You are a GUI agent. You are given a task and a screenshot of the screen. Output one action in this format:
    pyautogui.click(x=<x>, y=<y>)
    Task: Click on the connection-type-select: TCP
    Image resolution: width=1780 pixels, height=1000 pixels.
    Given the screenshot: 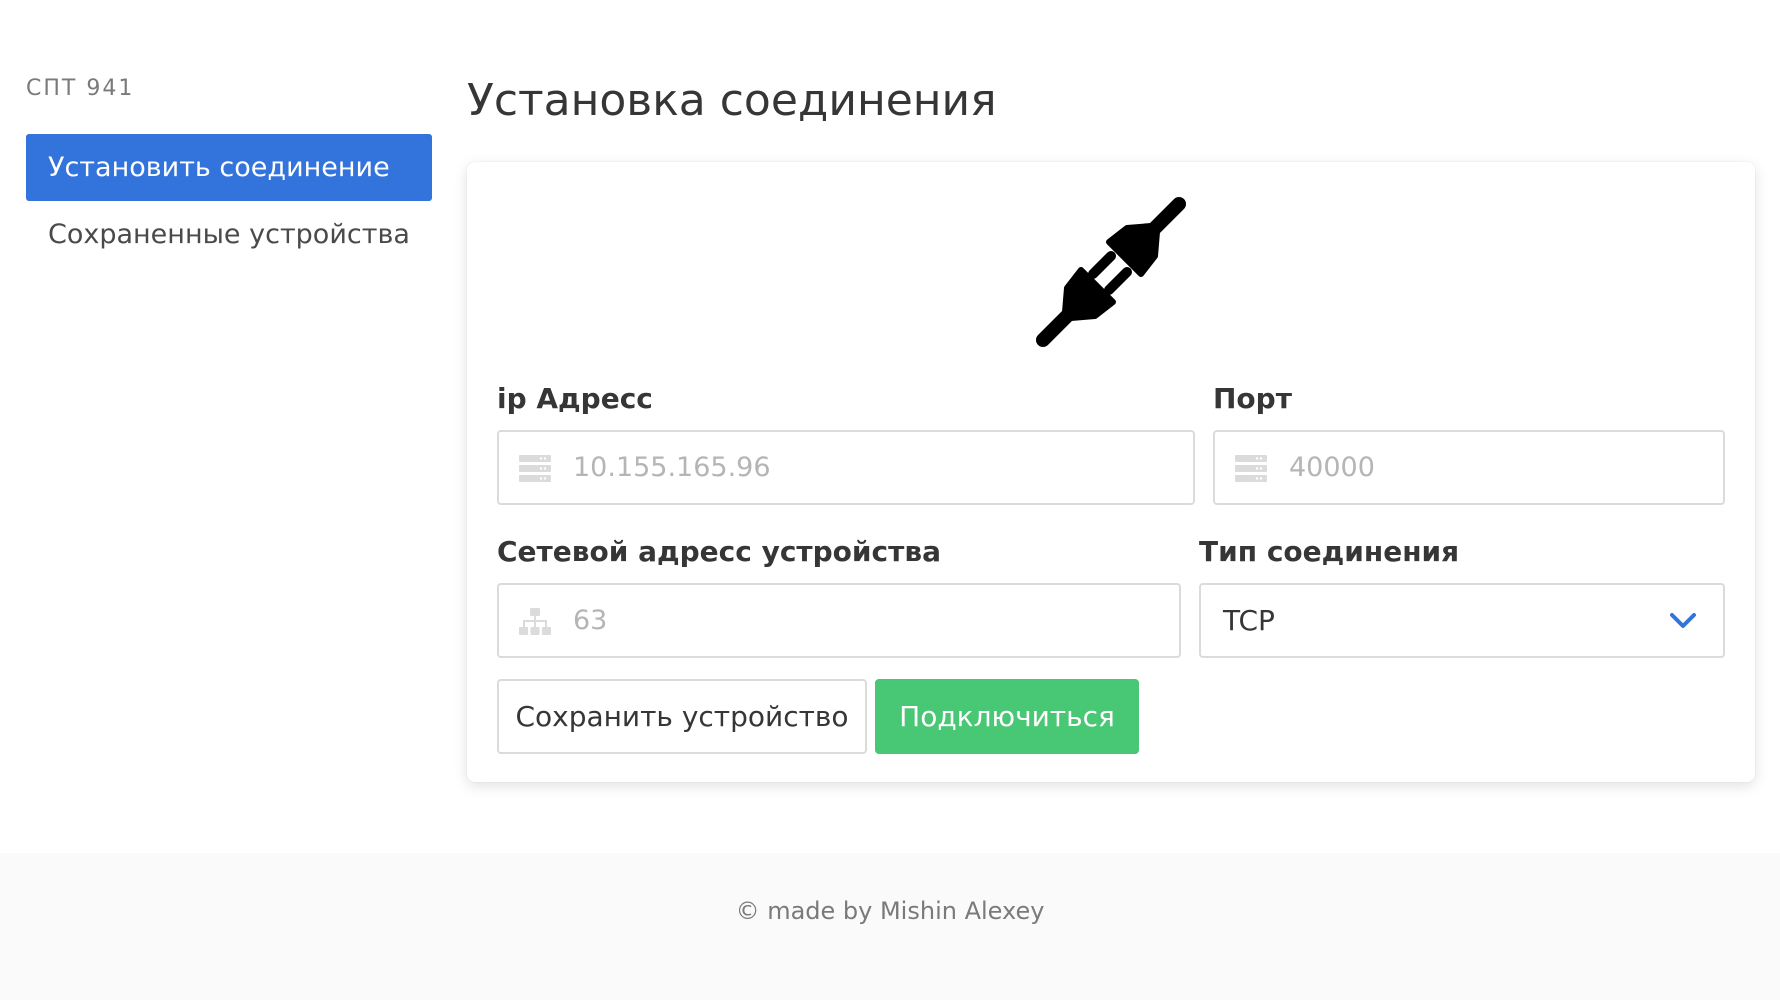 What is the action you would take?
    pyautogui.click(x=1462, y=620)
    